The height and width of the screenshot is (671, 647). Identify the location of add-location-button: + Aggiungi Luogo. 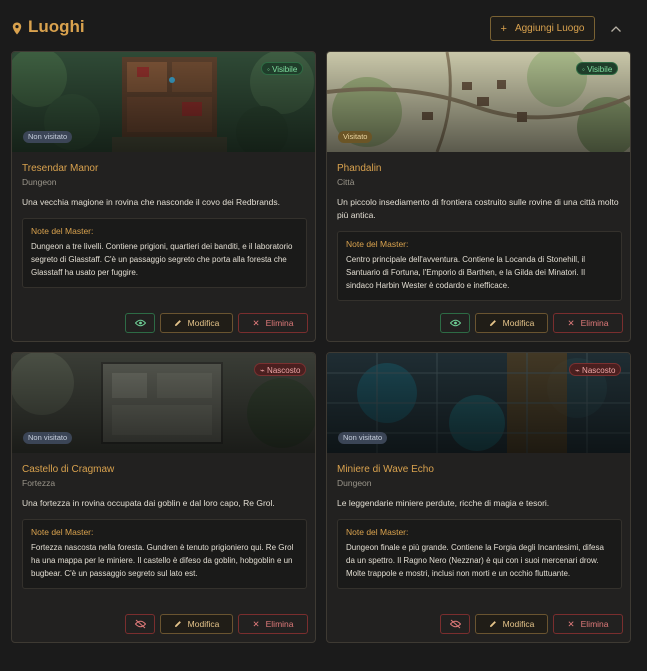
(542, 28).